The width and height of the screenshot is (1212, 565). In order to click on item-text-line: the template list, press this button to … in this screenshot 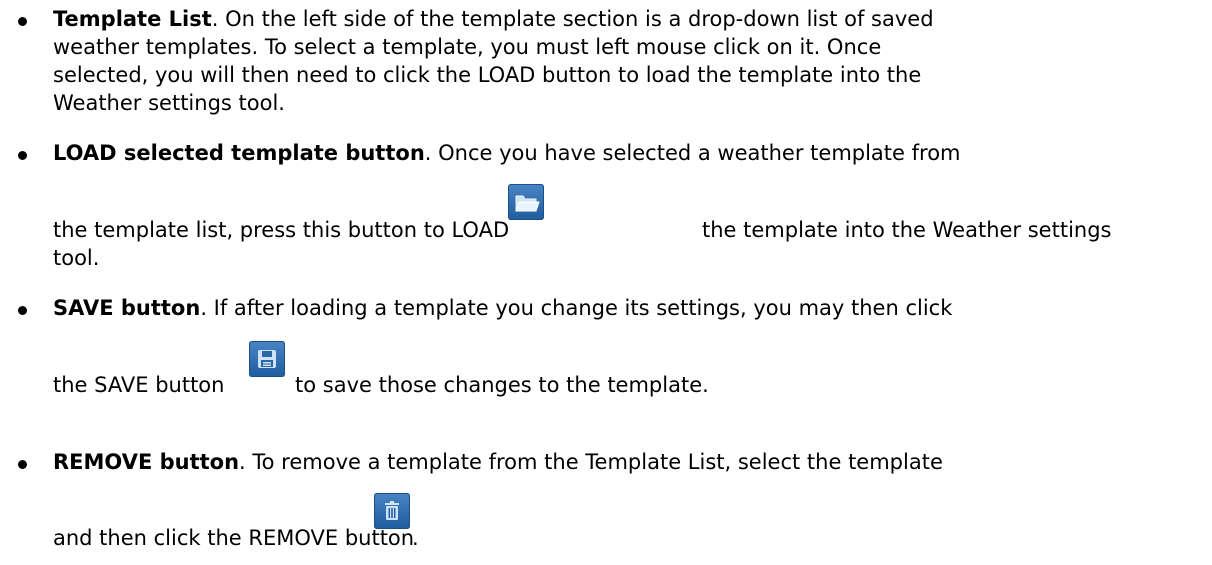, I will do `click(281, 230)`.